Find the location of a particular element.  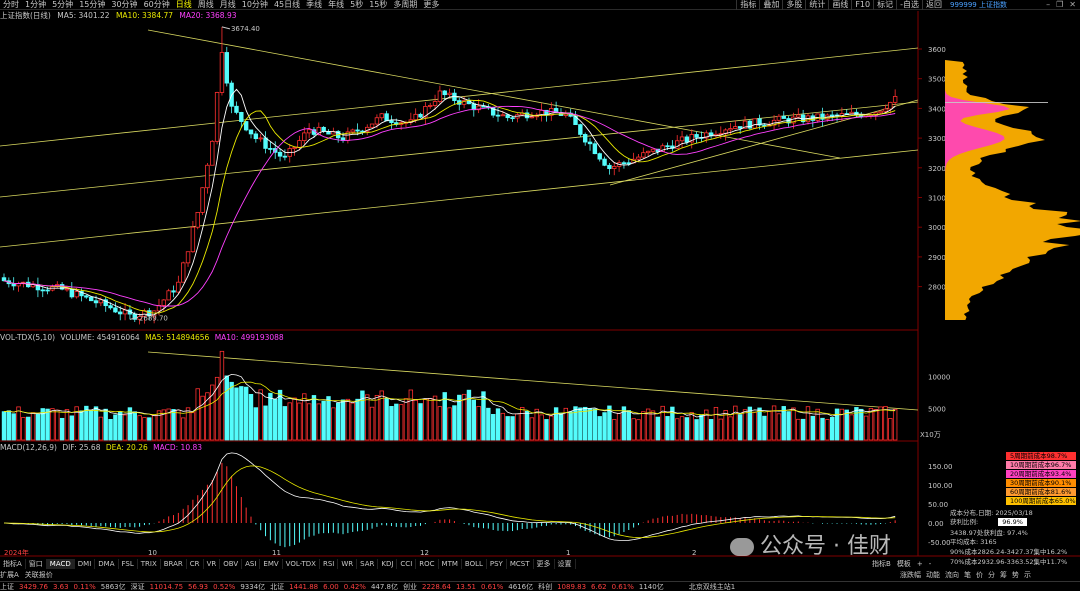

right-bottom-1: 模板 is located at coordinates (904, 564).